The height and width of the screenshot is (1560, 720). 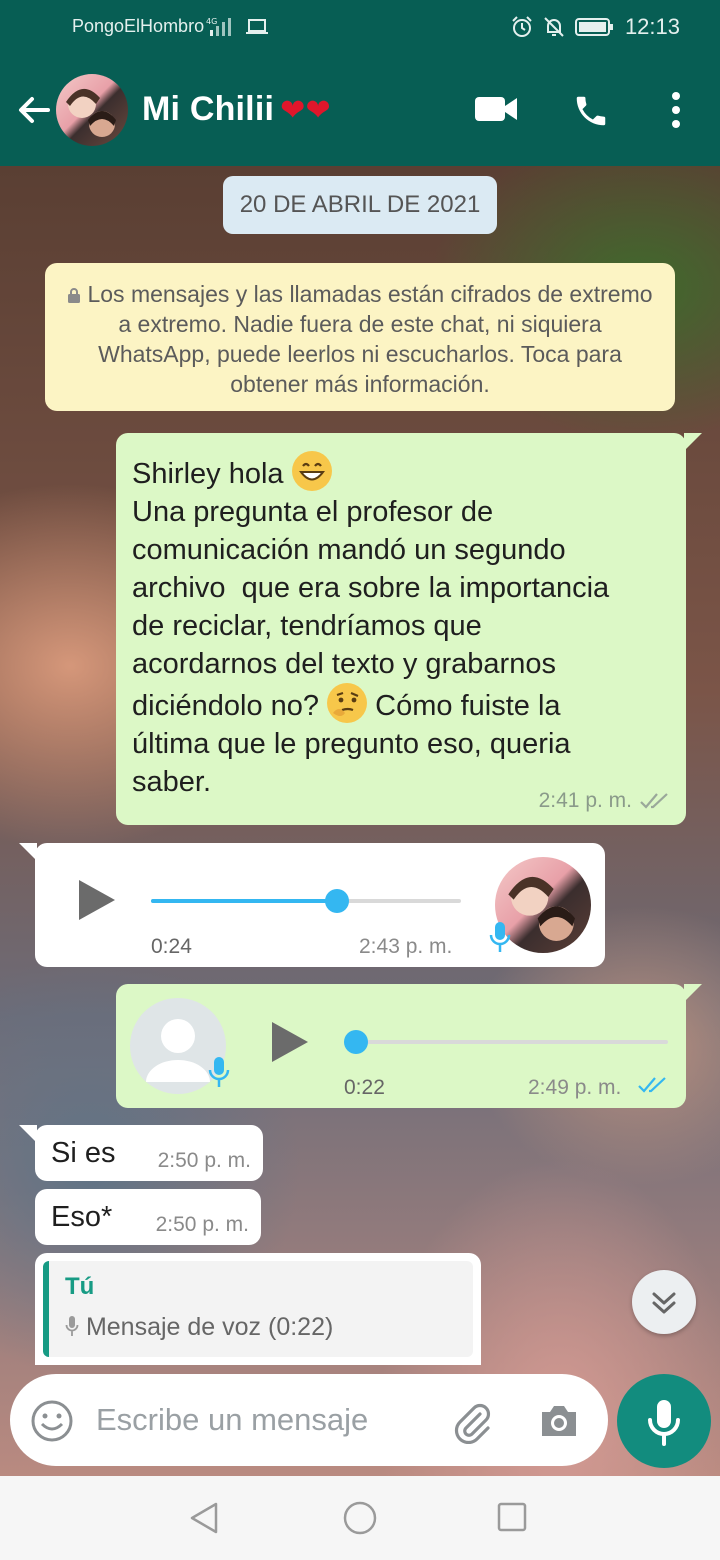 I want to click on double-chevron-down-icon, so click(x=664, y=1303).